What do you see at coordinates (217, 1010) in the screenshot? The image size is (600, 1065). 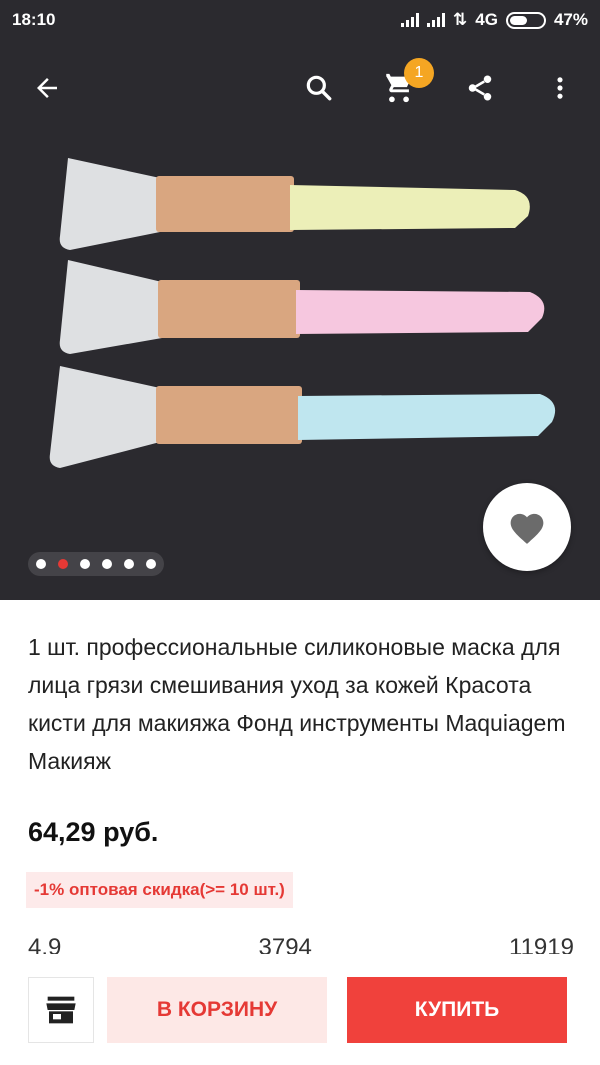 I see `add-to-cart-button: В КОРЗИНУ` at bounding box center [217, 1010].